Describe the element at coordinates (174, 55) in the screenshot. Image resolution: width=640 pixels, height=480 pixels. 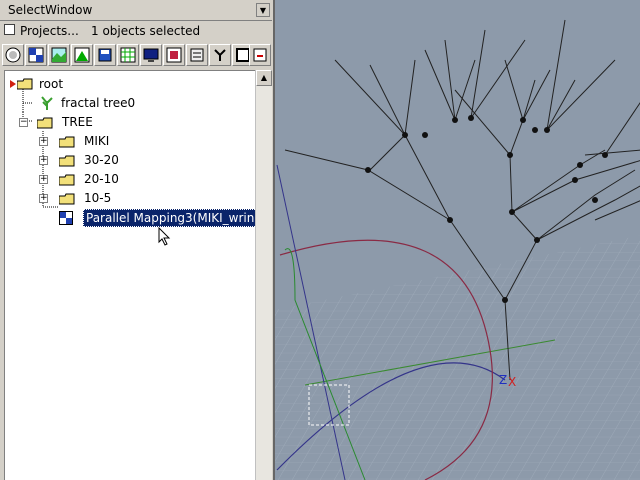
I see `image-icon` at that location.